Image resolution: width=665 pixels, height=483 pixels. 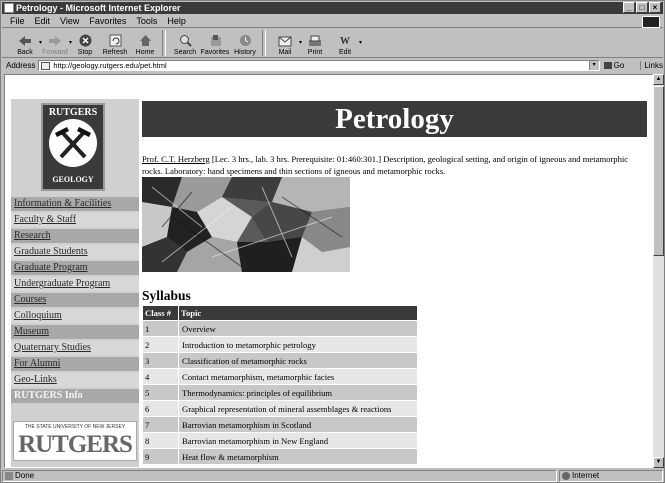 What do you see at coordinates (285, 52) in the screenshot?
I see `mail-label: Mail` at bounding box center [285, 52].